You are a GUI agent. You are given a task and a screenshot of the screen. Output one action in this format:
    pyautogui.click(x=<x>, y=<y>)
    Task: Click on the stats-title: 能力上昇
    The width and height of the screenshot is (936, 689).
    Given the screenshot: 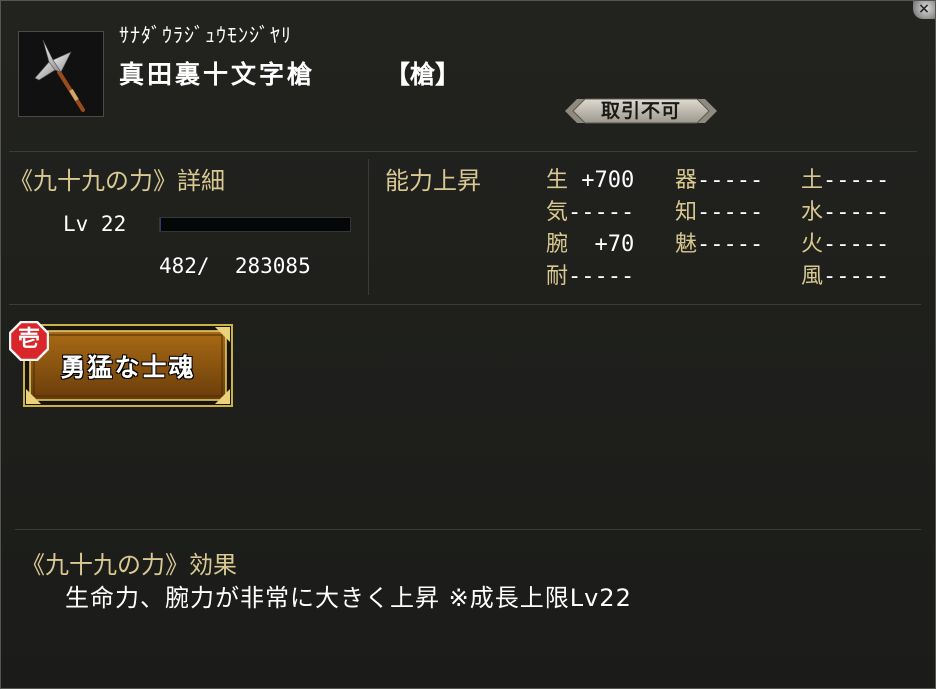 What is the action you would take?
    pyautogui.click(x=433, y=181)
    